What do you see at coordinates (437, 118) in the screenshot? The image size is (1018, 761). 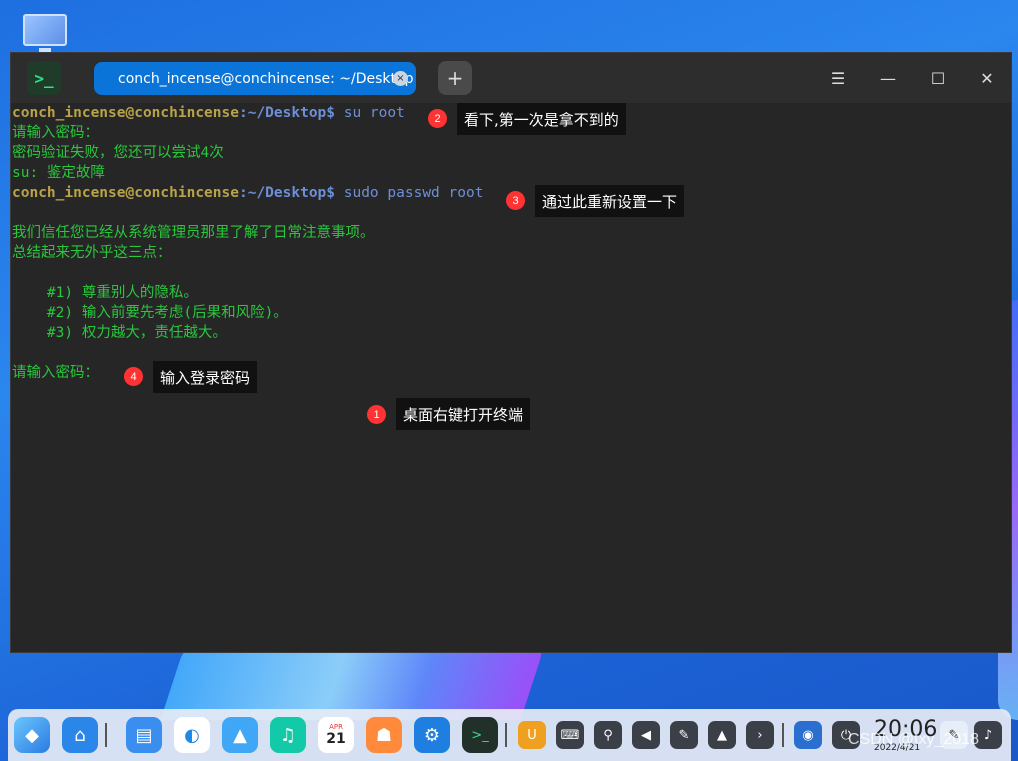 I see `annotation-badge-2: 2` at bounding box center [437, 118].